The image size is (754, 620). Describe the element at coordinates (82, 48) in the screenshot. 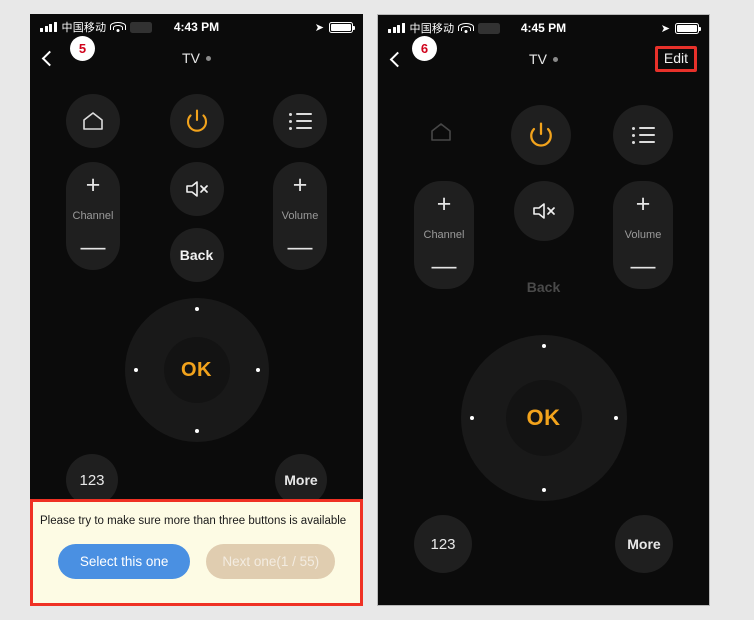

I see `step-badge-5: 5` at that location.